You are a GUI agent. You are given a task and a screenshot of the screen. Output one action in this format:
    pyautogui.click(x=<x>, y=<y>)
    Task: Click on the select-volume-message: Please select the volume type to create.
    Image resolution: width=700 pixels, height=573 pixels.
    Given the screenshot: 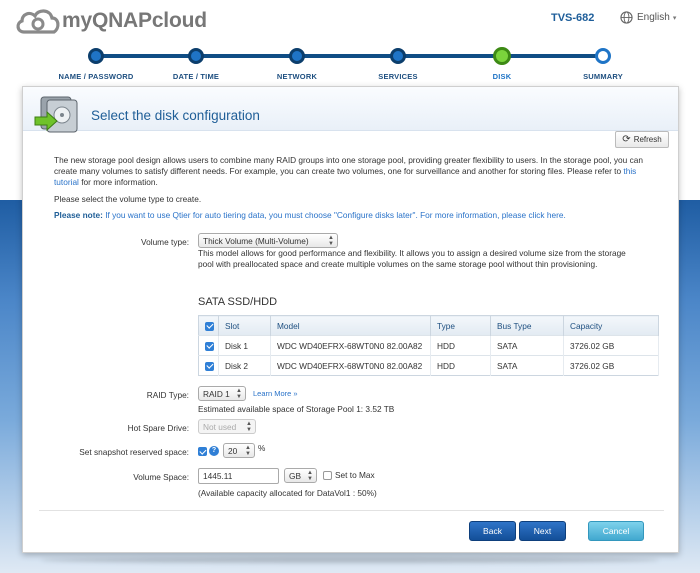 What is the action you would take?
    pyautogui.click(x=128, y=199)
    